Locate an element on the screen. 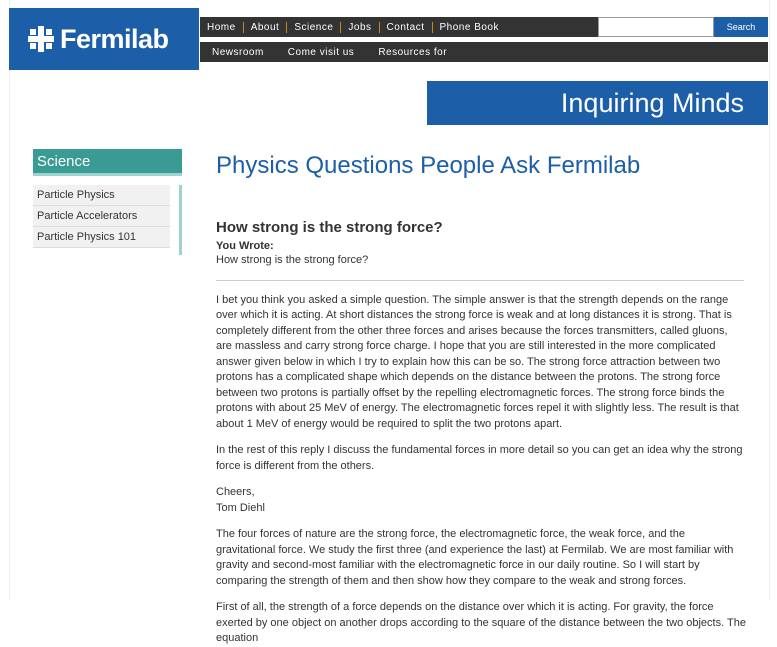  nav-phone-book: Phone Book is located at coordinates (469, 27).